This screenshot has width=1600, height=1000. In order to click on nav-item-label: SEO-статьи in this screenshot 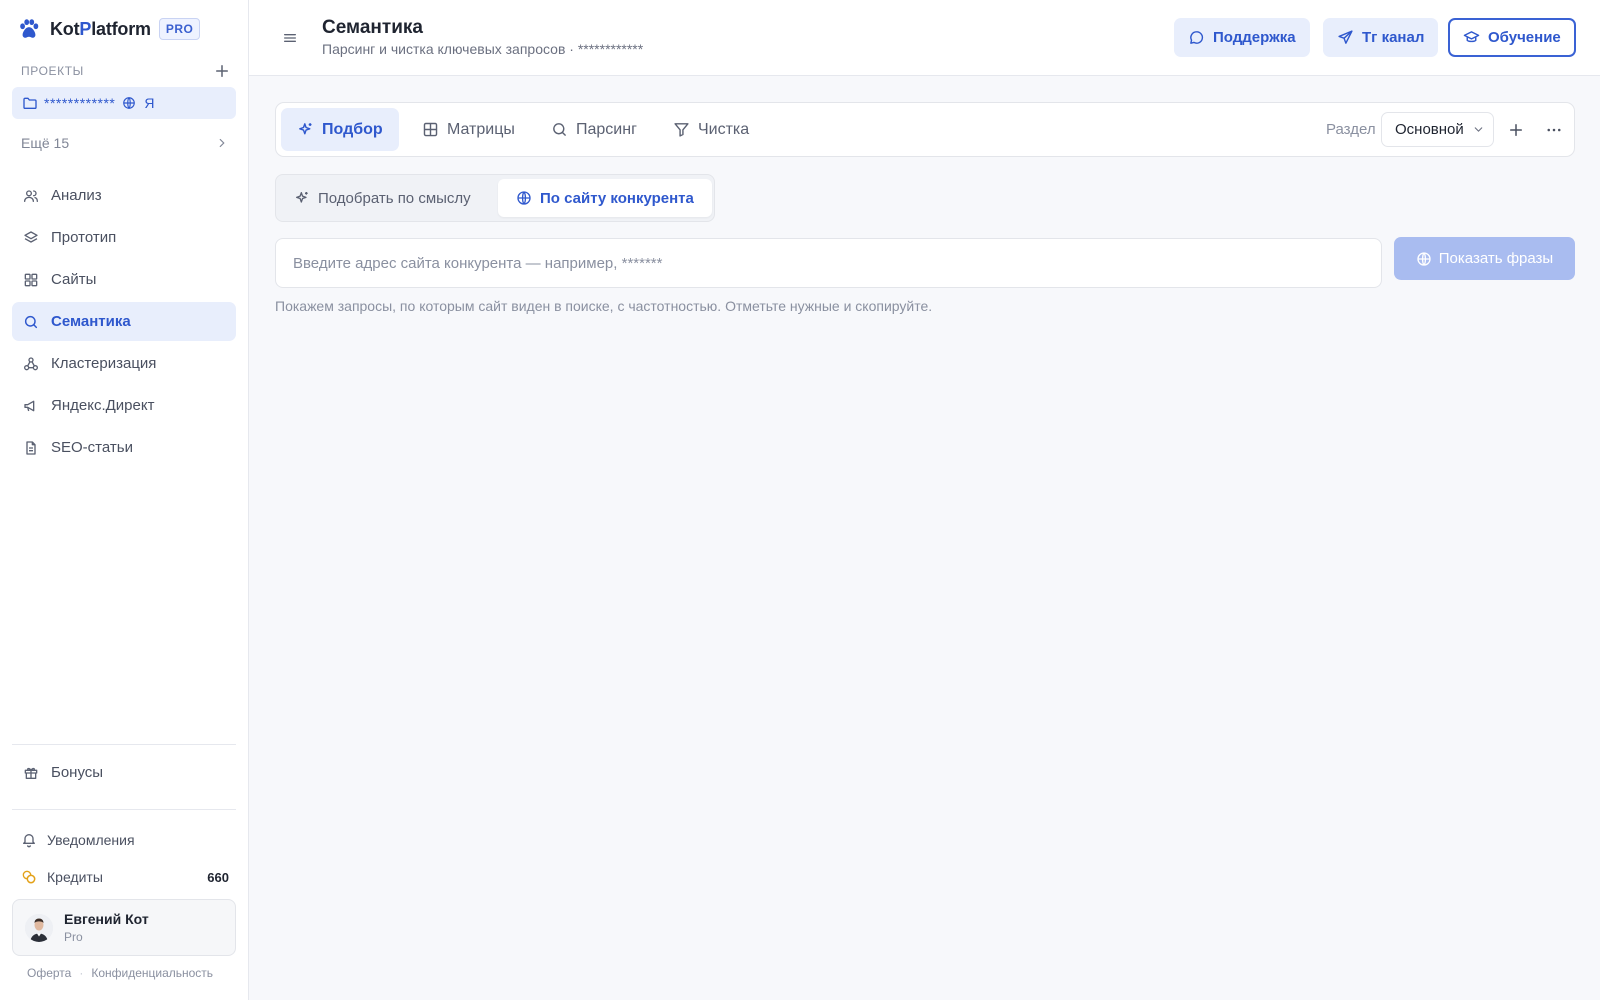, I will do `click(92, 447)`.